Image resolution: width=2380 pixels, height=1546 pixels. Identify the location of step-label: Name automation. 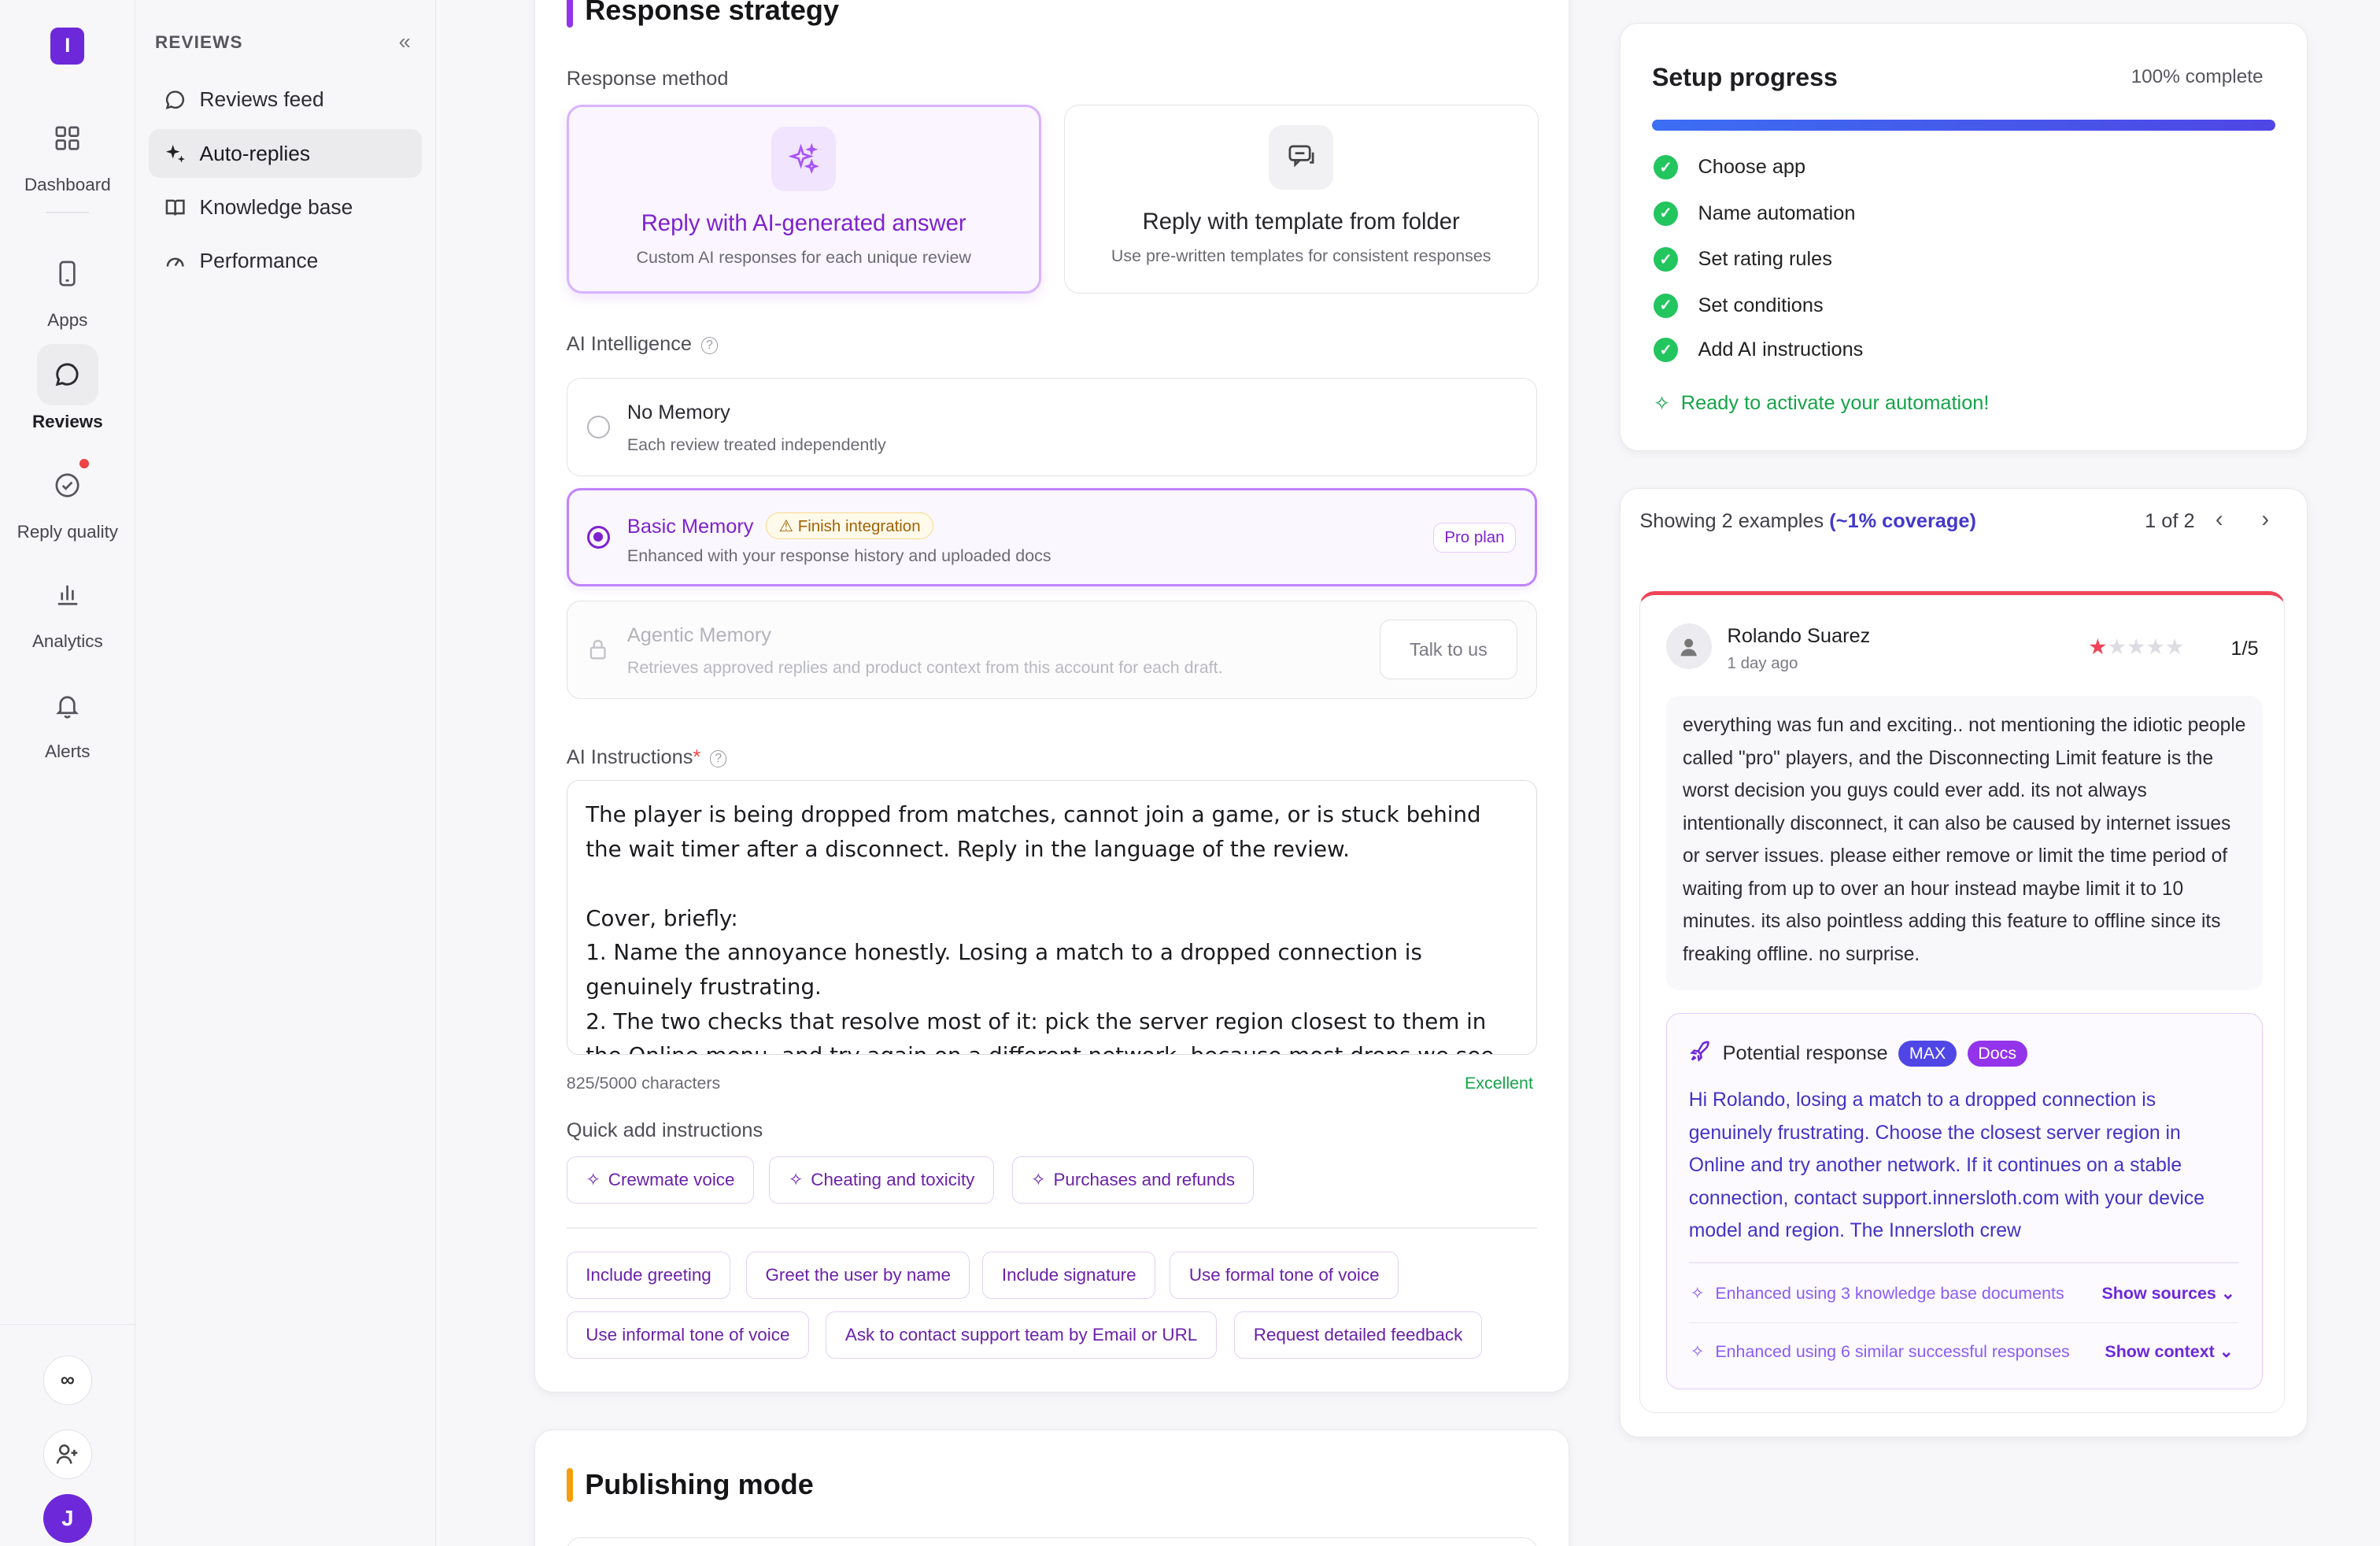
(1777, 213).